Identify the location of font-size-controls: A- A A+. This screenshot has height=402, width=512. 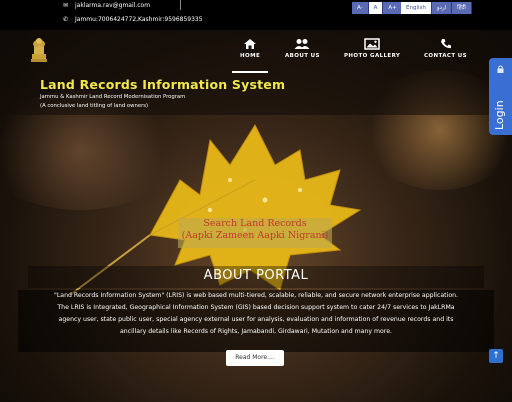
(377, 8).